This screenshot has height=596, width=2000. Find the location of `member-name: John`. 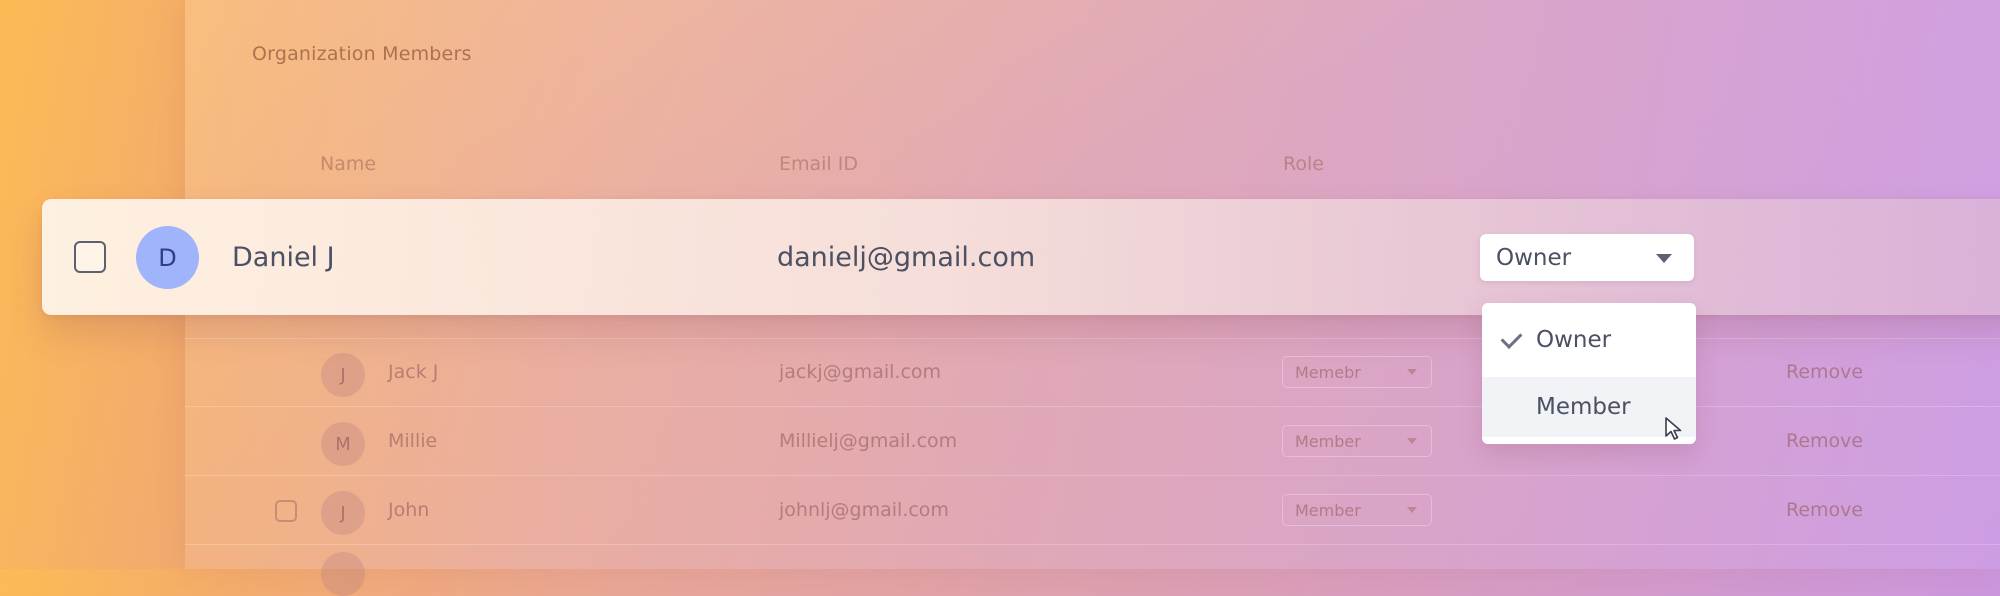

member-name: John is located at coordinates (409, 510).